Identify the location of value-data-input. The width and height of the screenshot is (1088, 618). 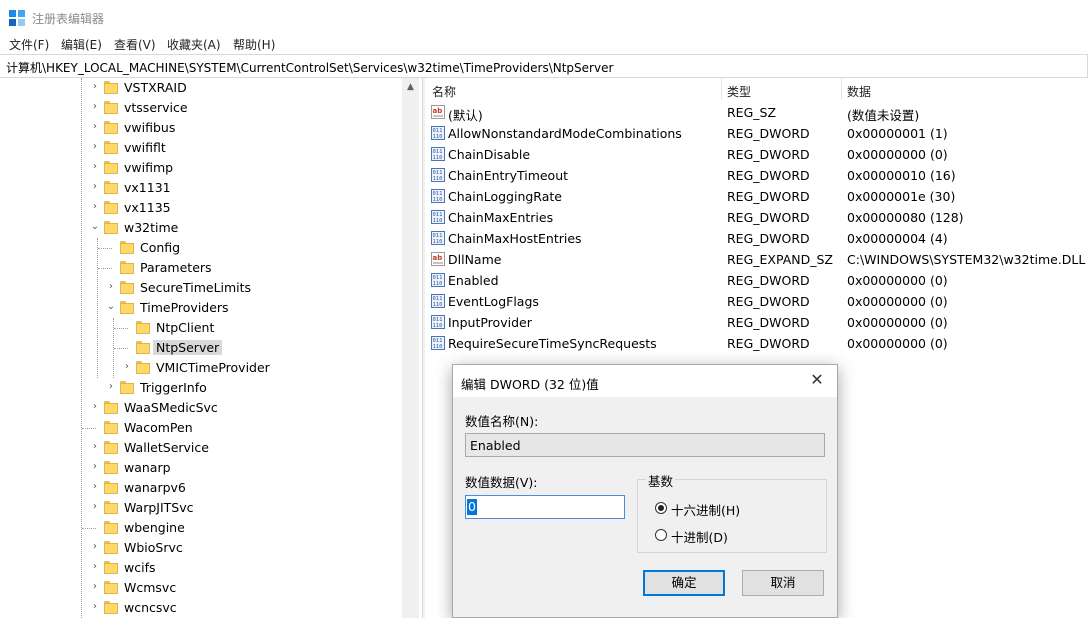
(545, 507).